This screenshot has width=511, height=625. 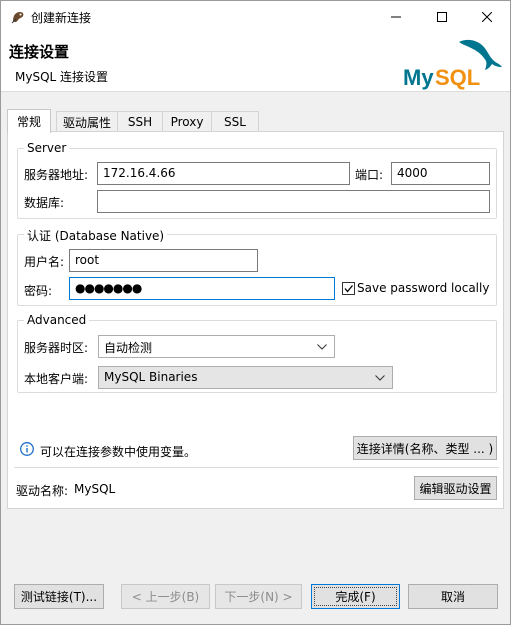 I want to click on username-label: 用户名:, so click(x=44, y=262).